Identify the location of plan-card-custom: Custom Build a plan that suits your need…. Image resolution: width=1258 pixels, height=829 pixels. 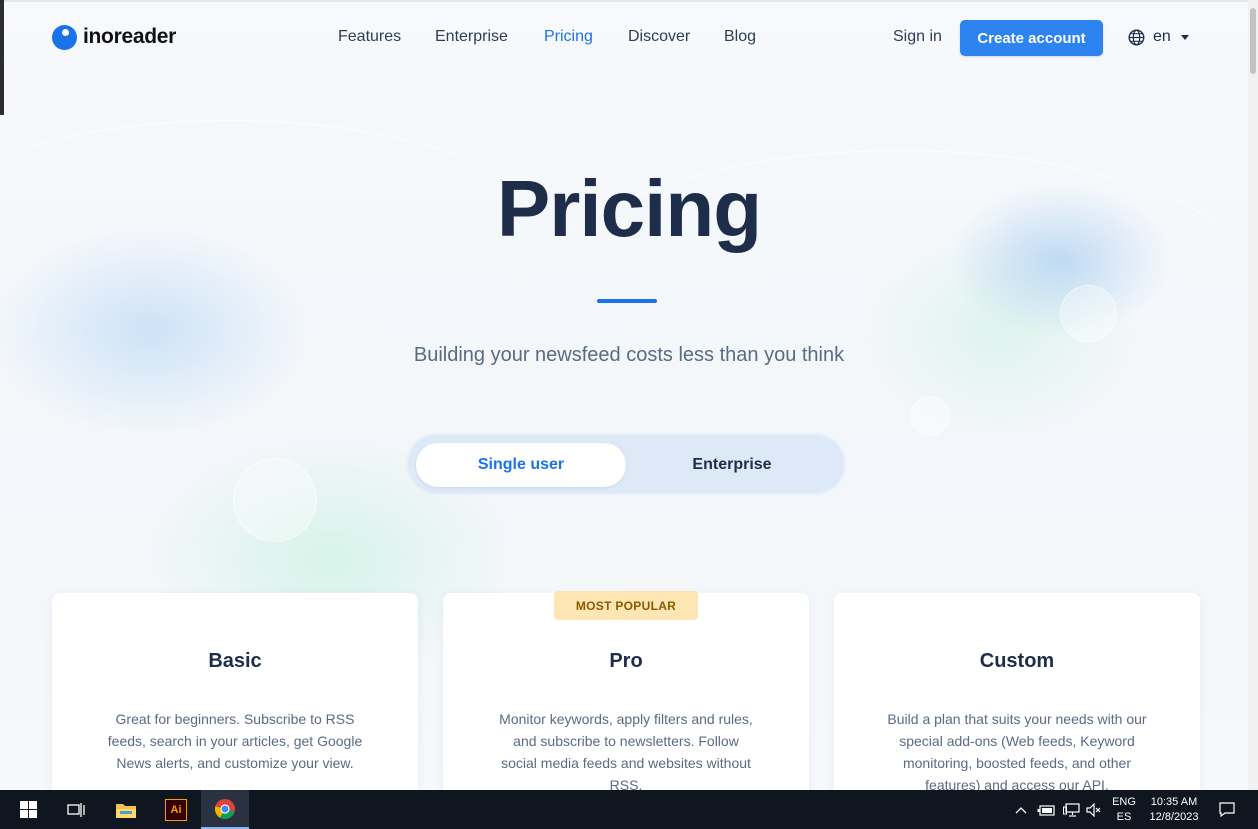
(1017, 691).